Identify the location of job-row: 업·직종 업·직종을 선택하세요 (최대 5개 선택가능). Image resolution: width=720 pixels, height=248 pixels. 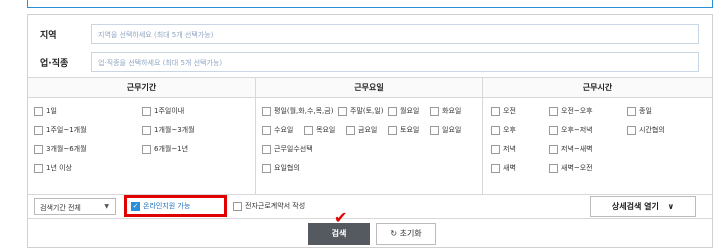
(370, 62).